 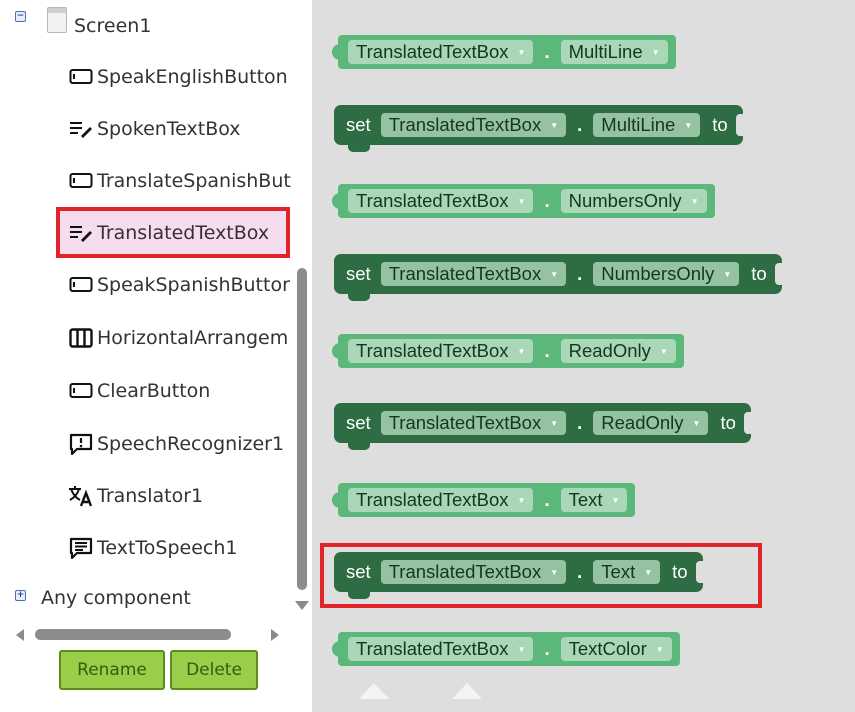 I want to click on tree-item-label: Screen1, so click(x=113, y=26).